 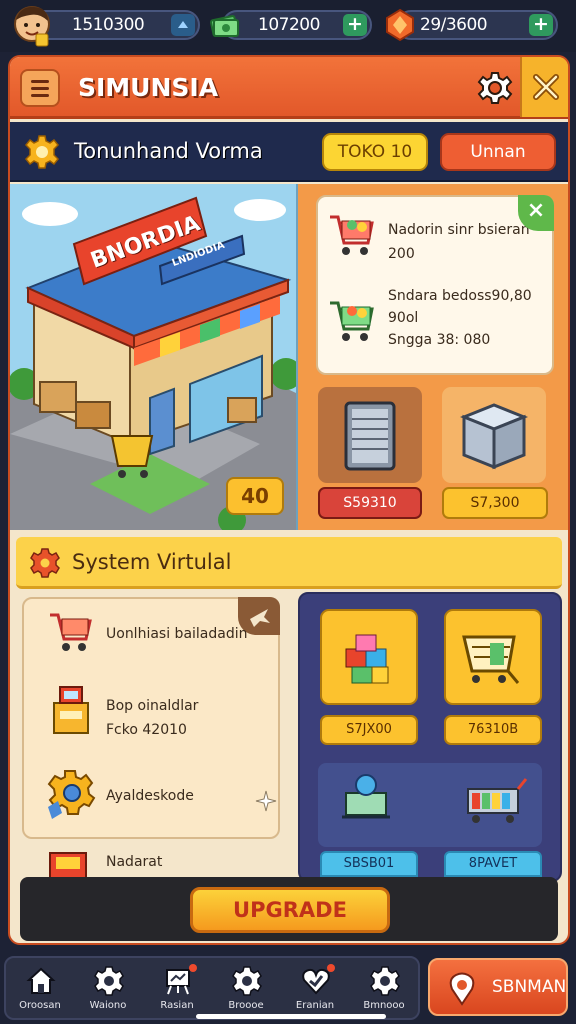 I want to click on equipment-price-fridge: S59310, so click(x=370, y=503).